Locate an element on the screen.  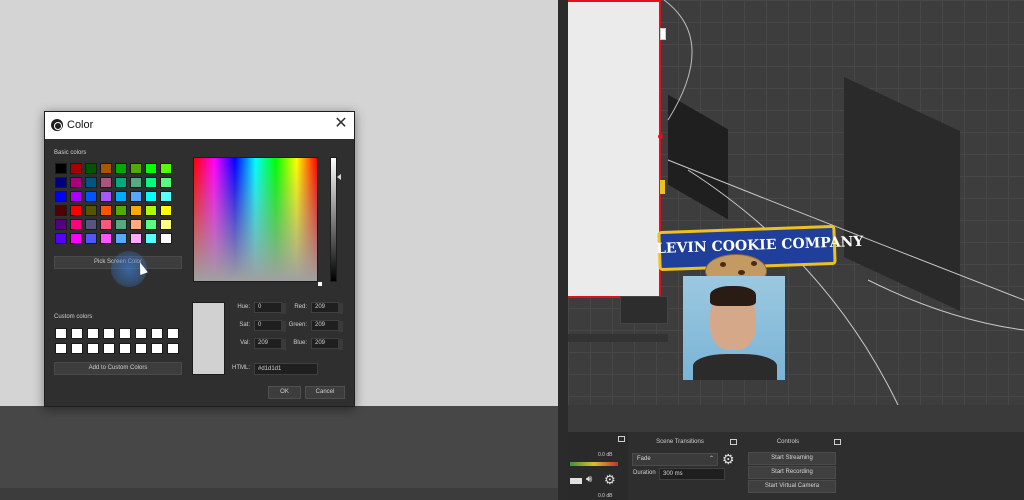
green-input: 209 is located at coordinates (327, 326).